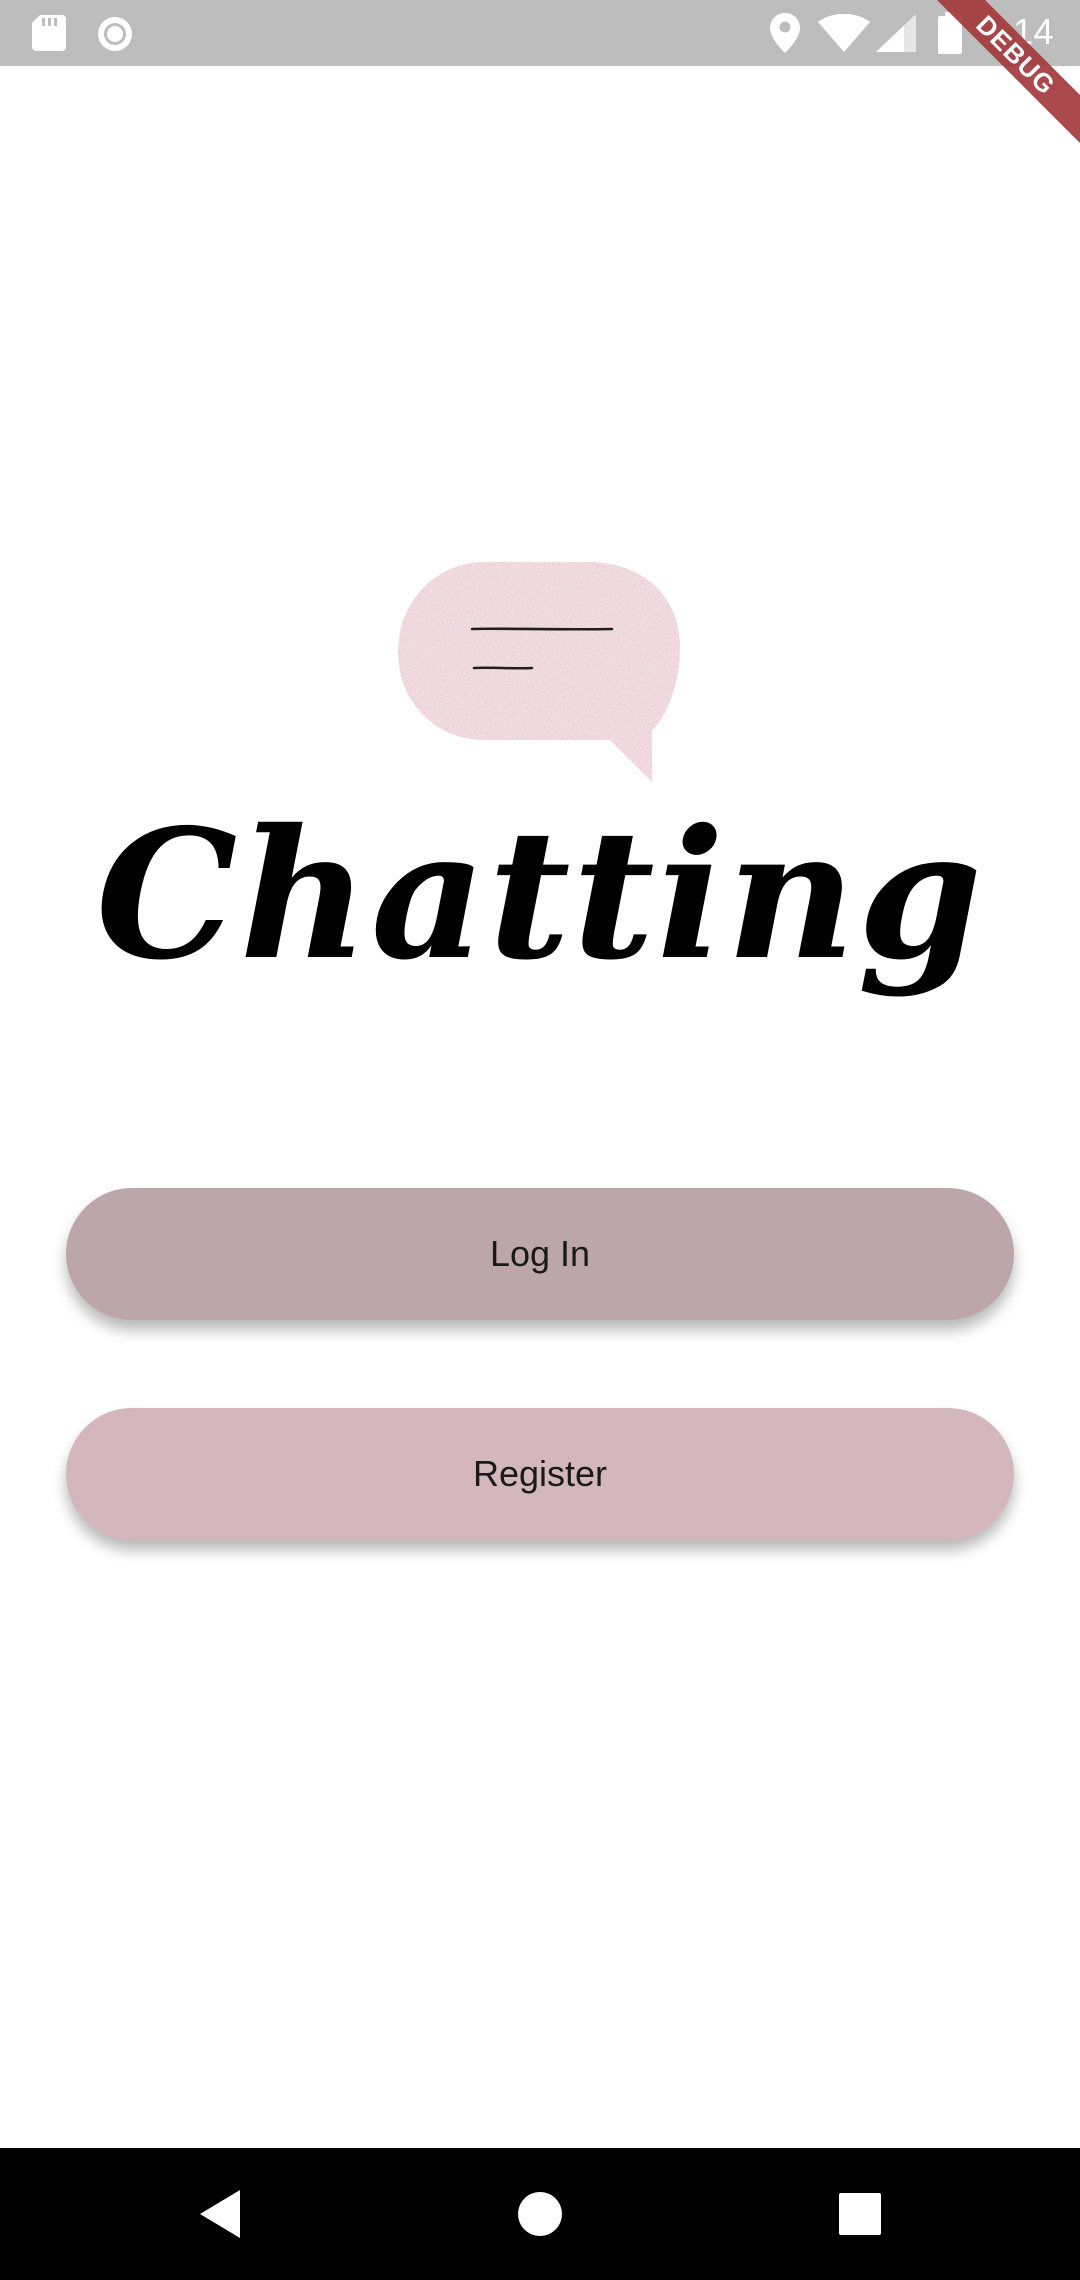  What do you see at coordinates (540, 1254) in the screenshot?
I see `login-button: Log In` at bounding box center [540, 1254].